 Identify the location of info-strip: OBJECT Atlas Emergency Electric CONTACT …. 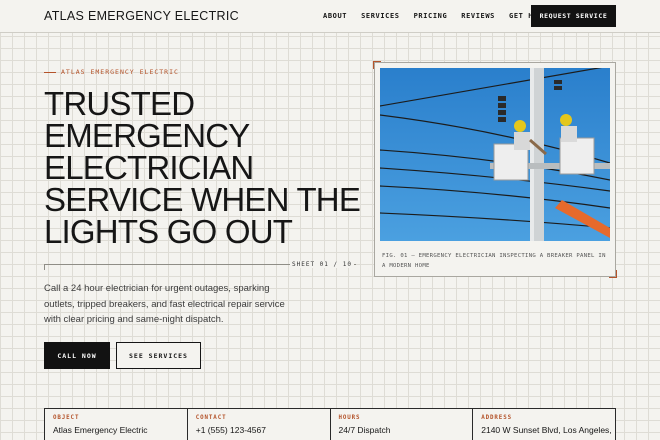
(330, 424).